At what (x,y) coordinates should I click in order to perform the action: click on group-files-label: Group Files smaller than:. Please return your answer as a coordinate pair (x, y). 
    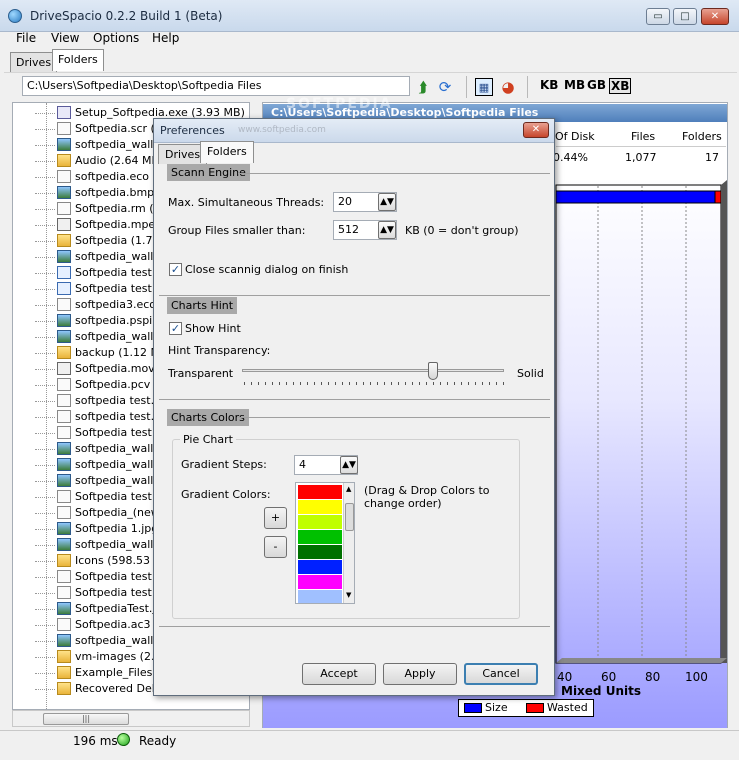
    Looking at the image, I should click on (237, 230).